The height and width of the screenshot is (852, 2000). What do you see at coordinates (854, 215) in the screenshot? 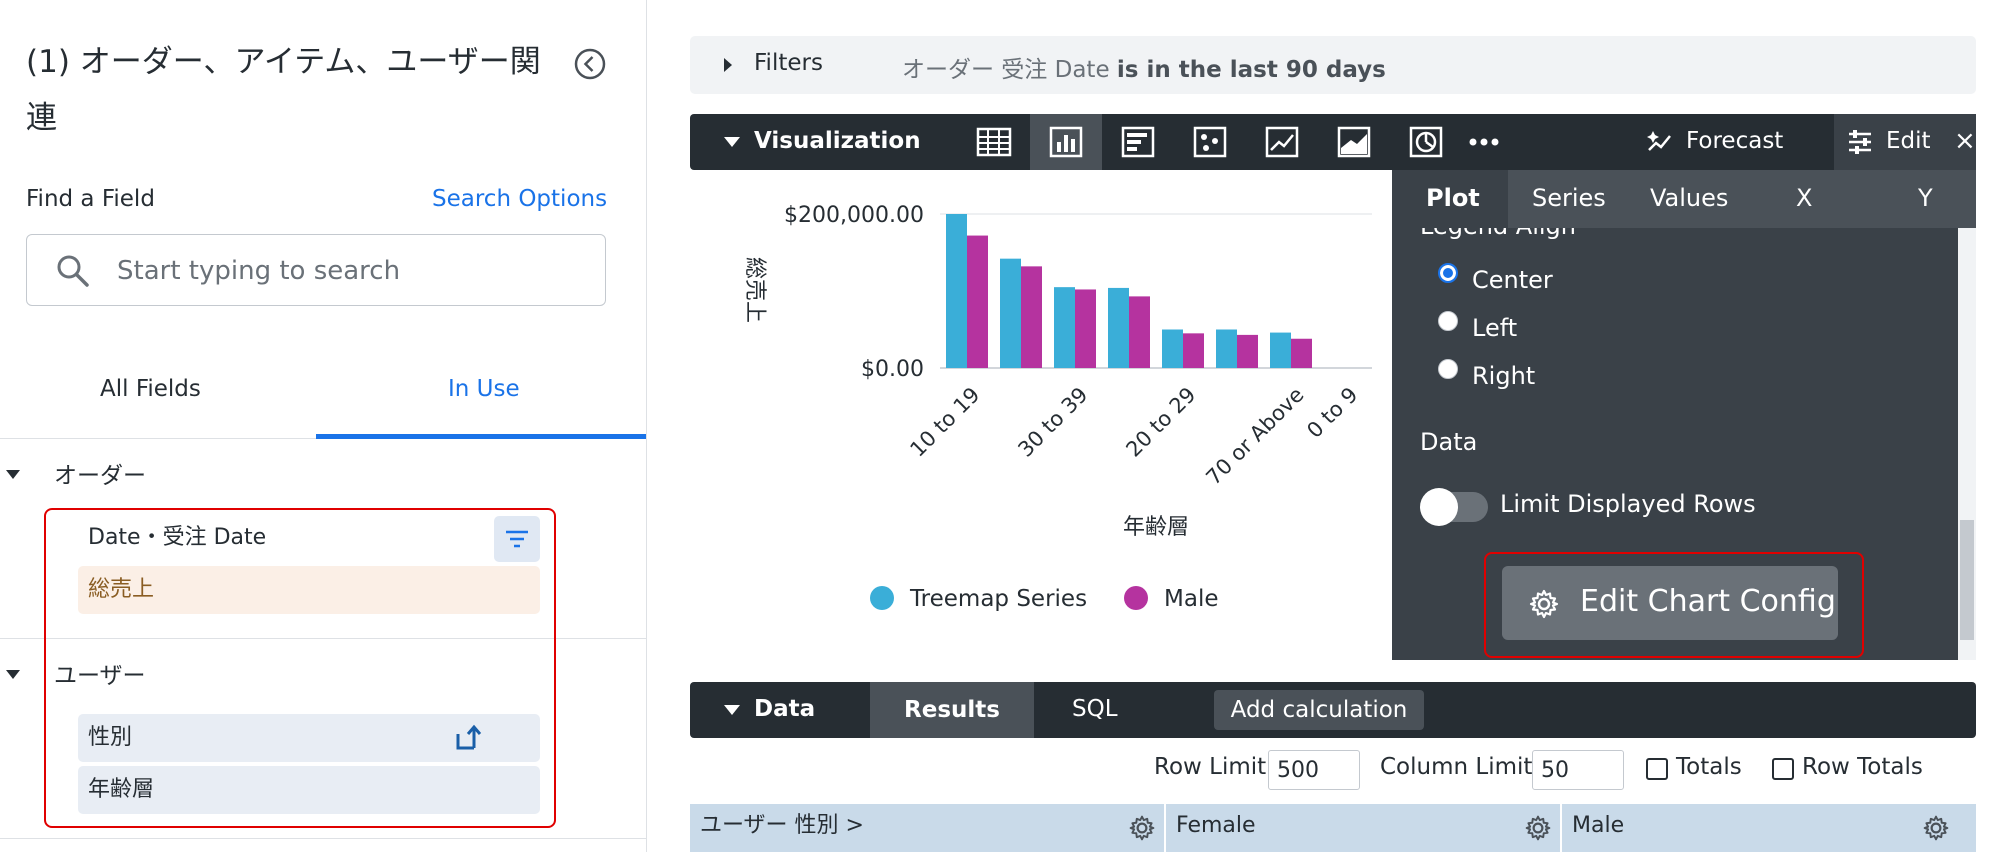
I see `y-tick-label: $200,000.00` at bounding box center [854, 215].